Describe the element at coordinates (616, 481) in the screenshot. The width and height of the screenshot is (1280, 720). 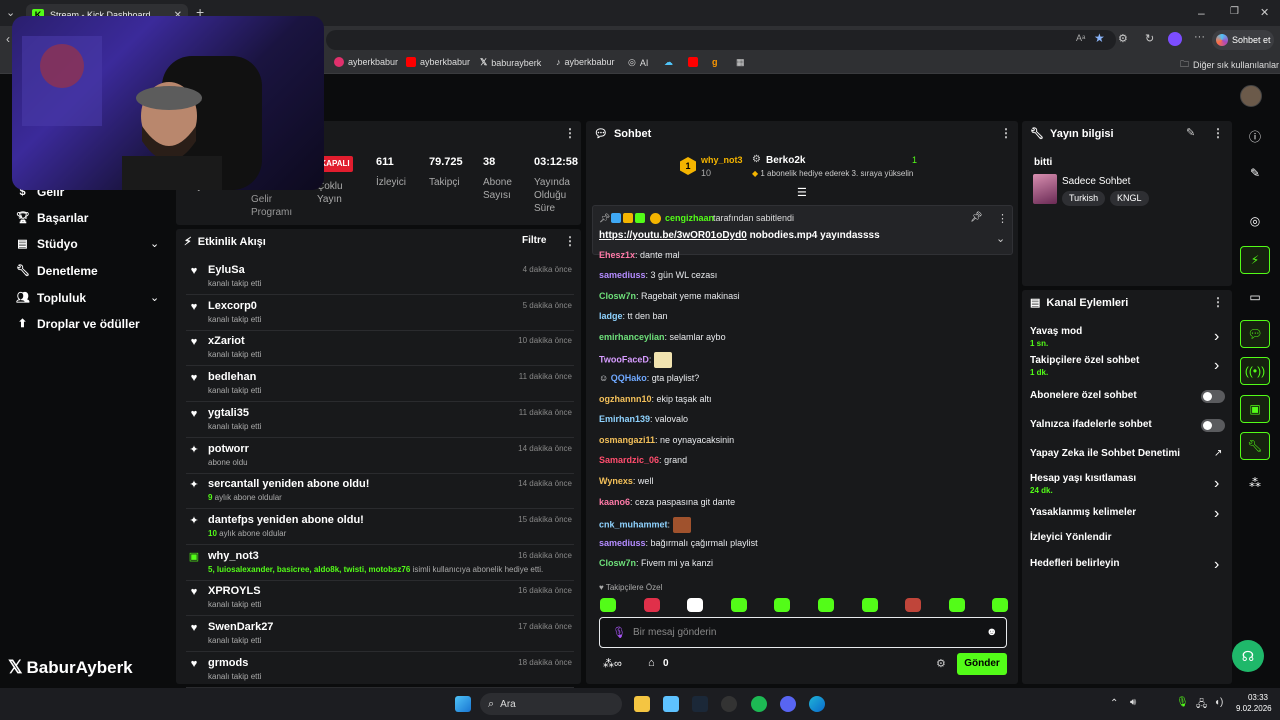
I see `chat-username: Wynexs` at that location.